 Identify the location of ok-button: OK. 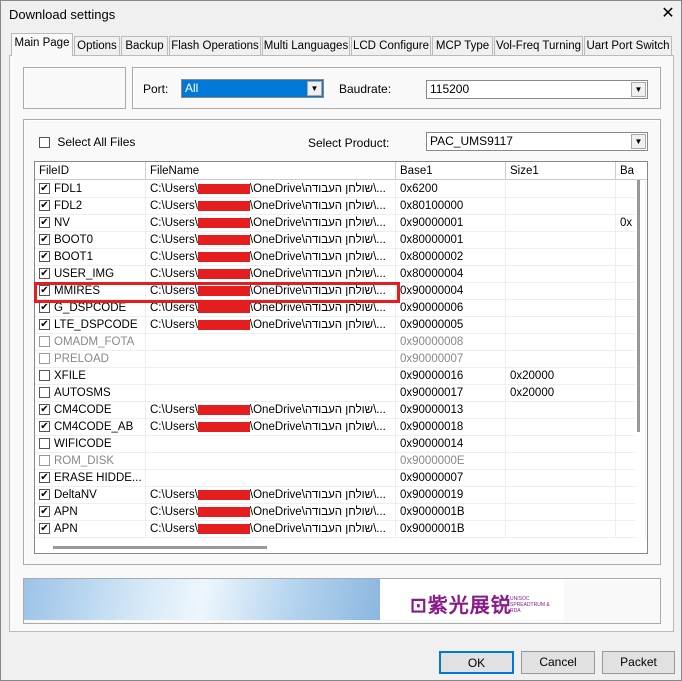
(476, 662).